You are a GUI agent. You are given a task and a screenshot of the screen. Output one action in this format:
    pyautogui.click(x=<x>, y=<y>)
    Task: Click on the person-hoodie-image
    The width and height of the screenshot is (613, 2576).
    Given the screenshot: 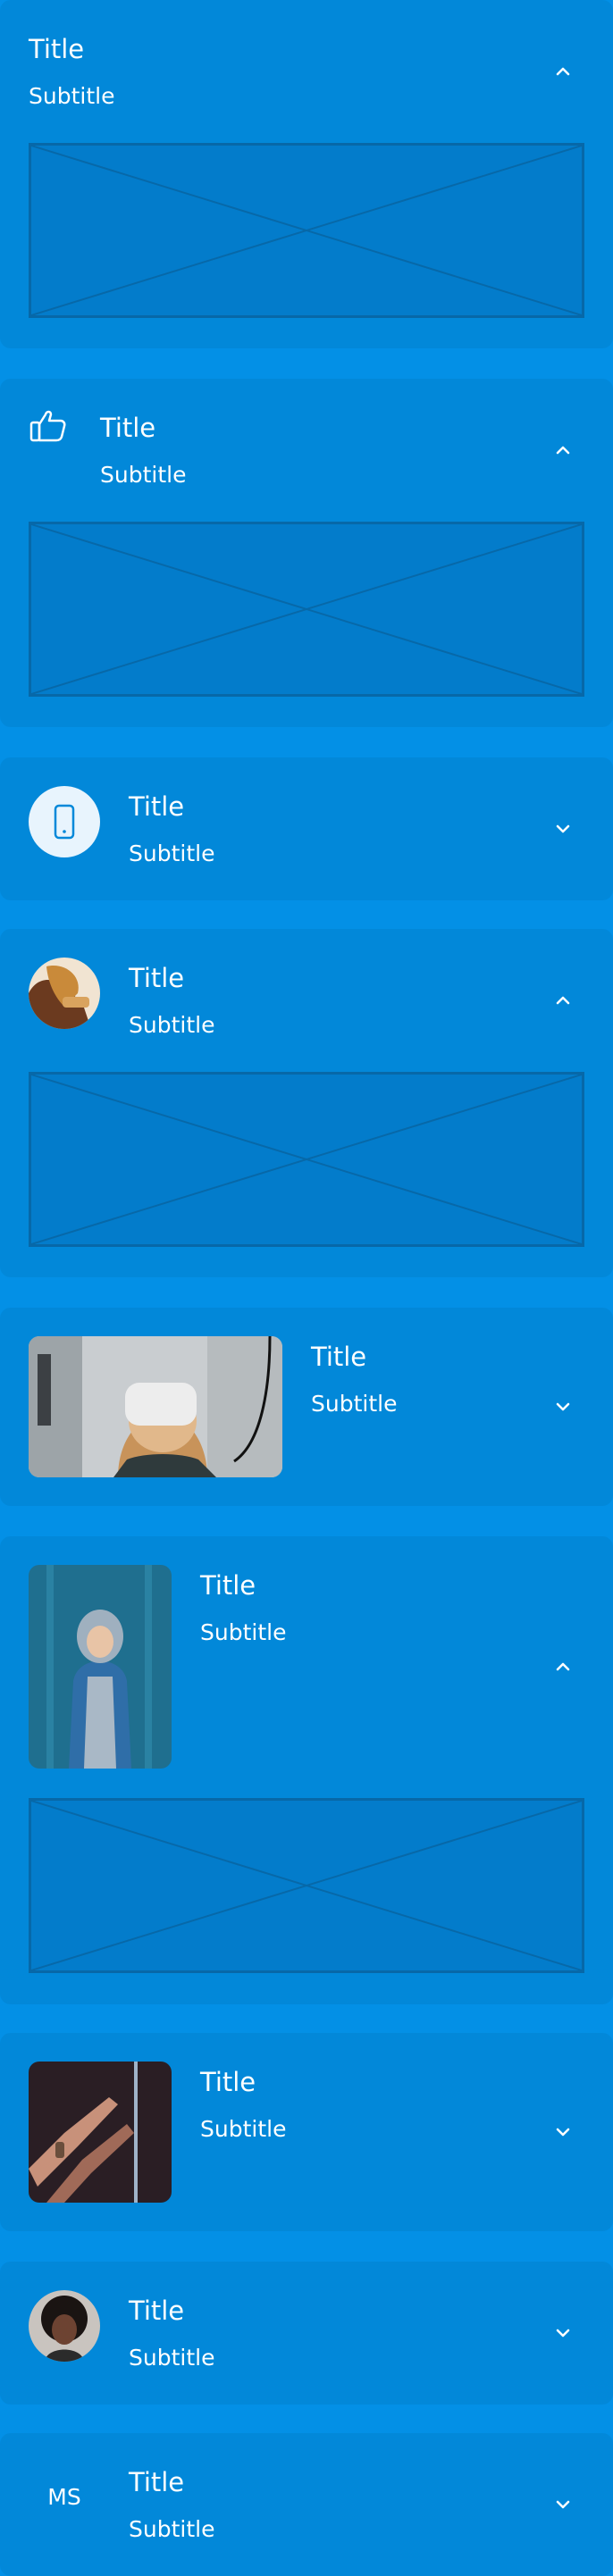 What is the action you would take?
    pyautogui.click(x=100, y=1667)
    